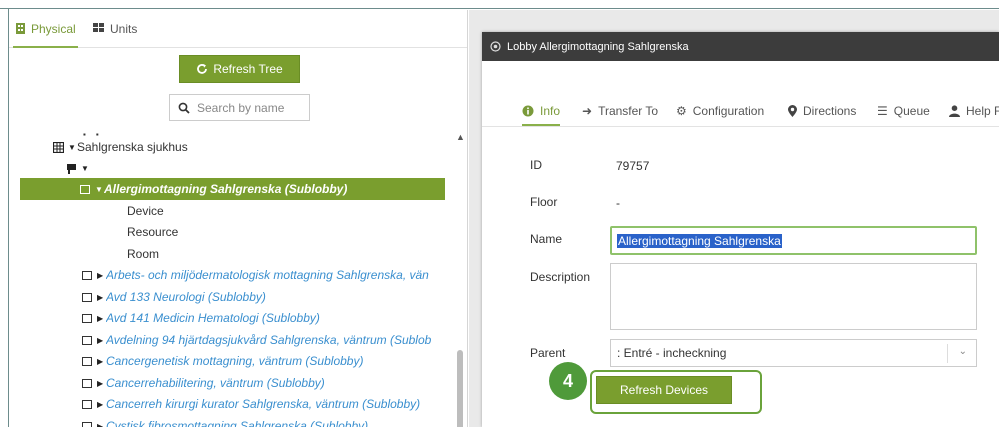 Image resolution: width=999 pixels, height=427 pixels. I want to click on tree-scrollbar: ▲, so click(460, 279).